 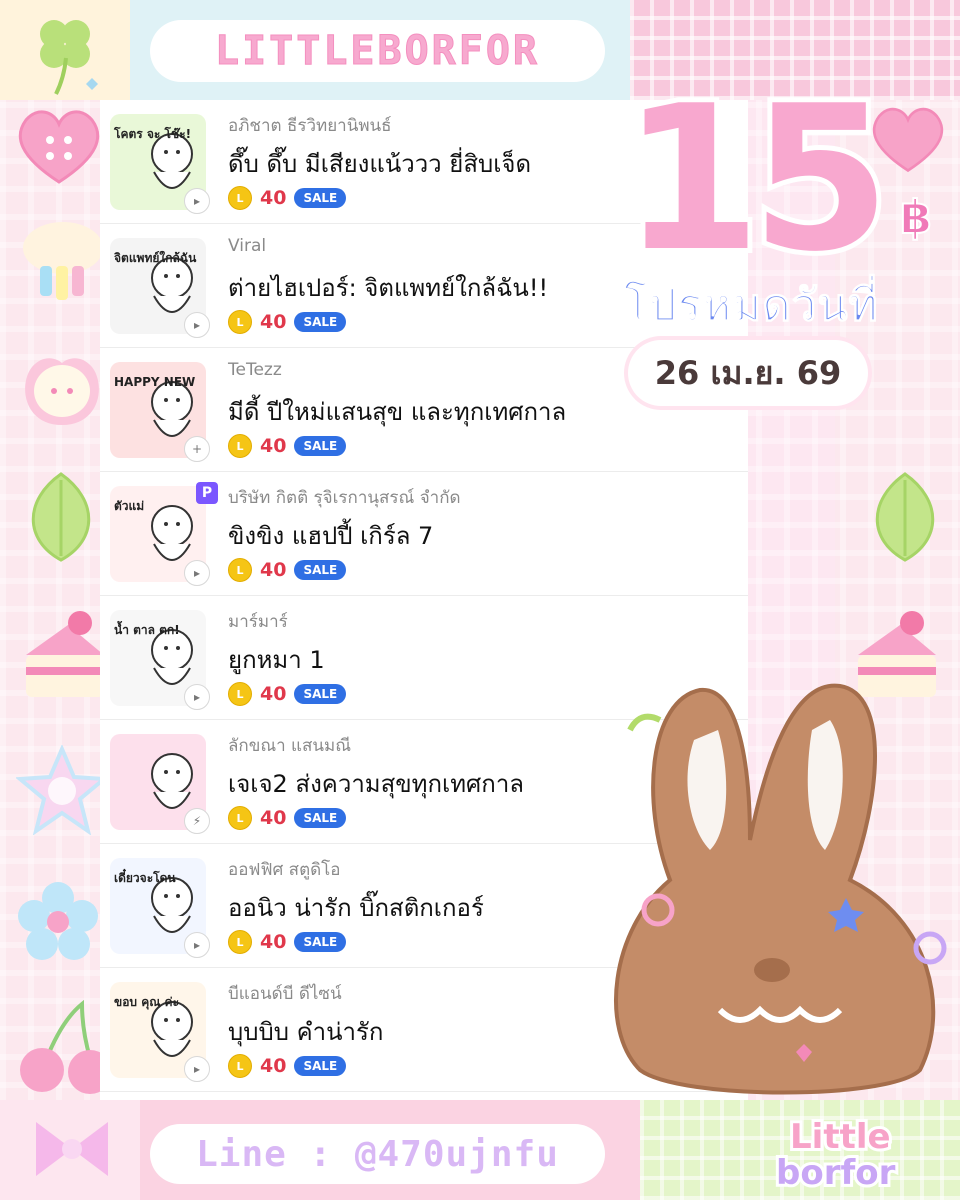 I want to click on sticker-thumb-text: HAPPY NEW, so click(x=154, y=382).